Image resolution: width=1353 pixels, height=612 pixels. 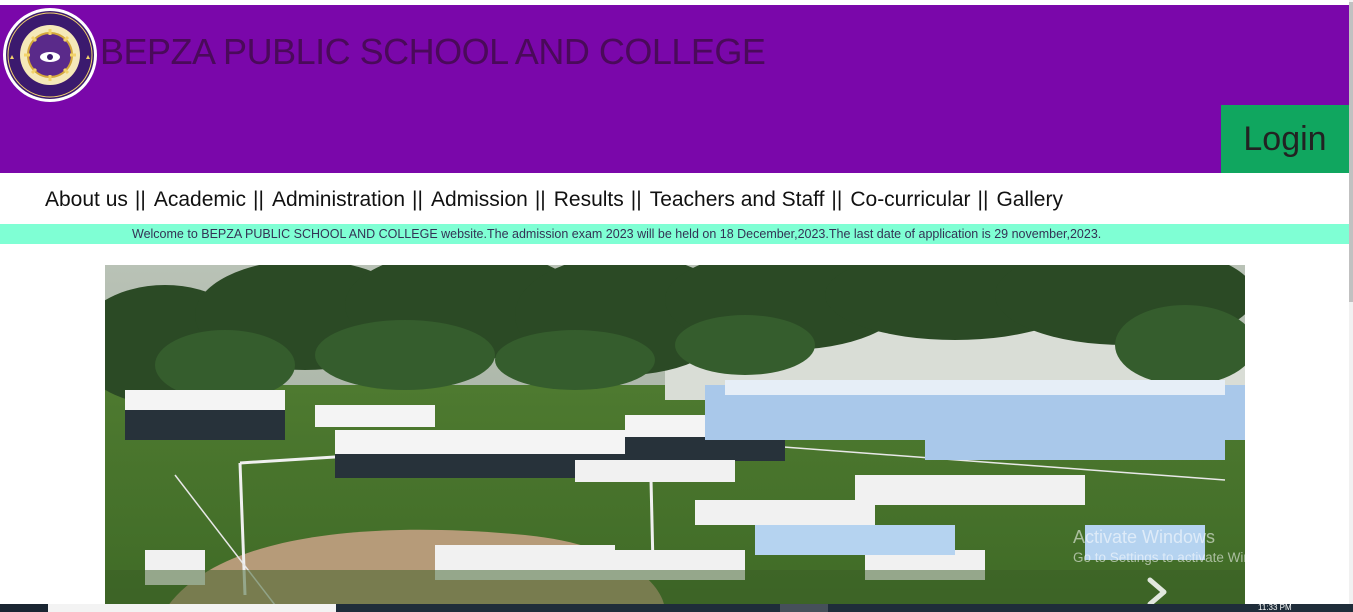 I want to click on nav-co-curricular: Co-curricular, so click(x=910, y=200).